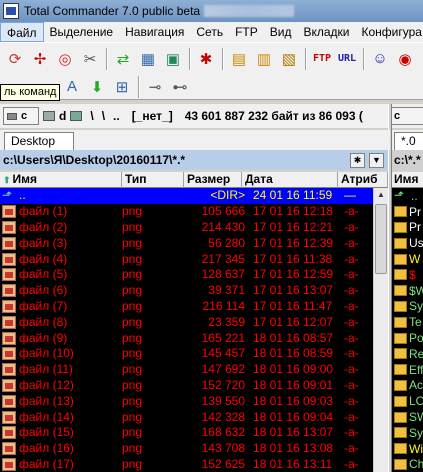 This screenshot has width=423, height=472. What do you see at coordinates (61, 180) in the screenshot?
I see `column-name: ⬆ Имя` at bounding box center [61, 180].